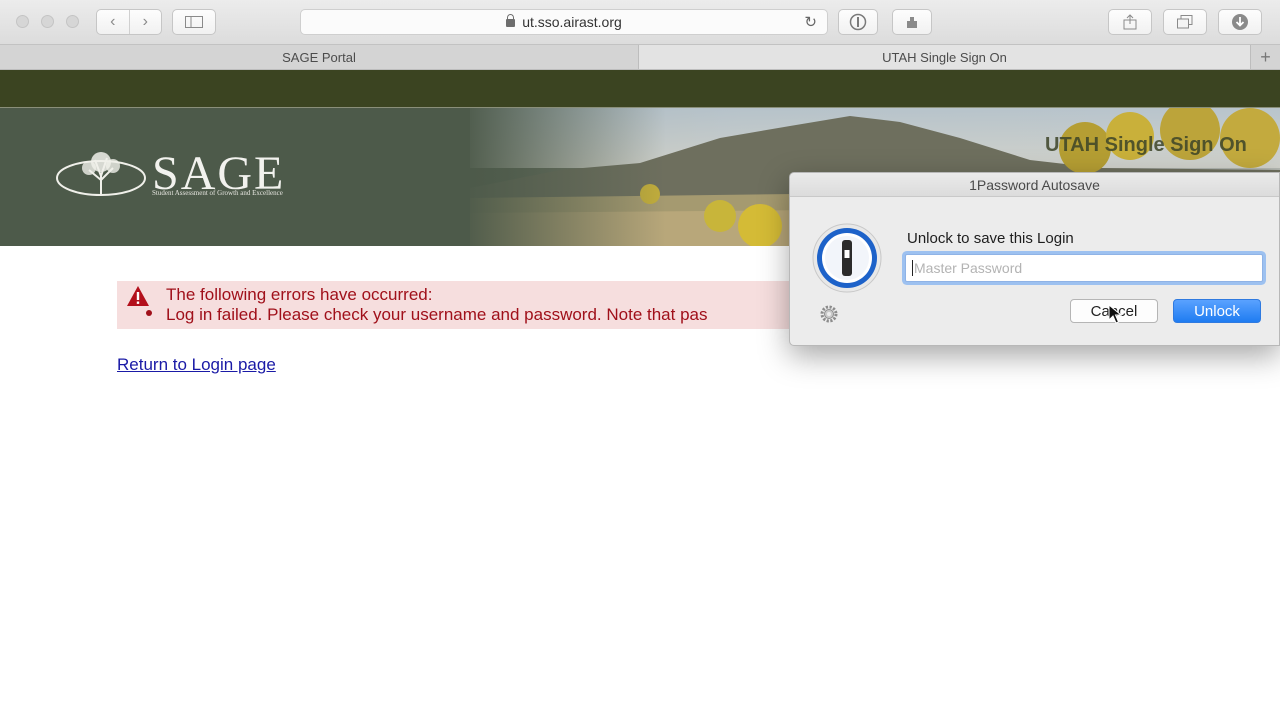 The image size is (1280, 720). What do you see at coordinates (1217, 311) in the screenshot?
I see `unlock-button: Unlock` at bounding box center [1217, 311].